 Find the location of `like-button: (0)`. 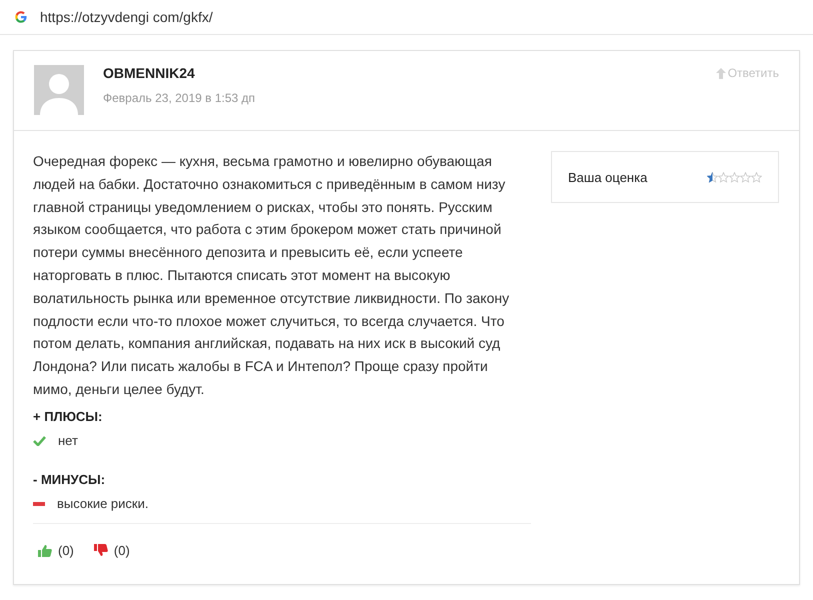

like-button: (0) is located at coordinates (56, 550).